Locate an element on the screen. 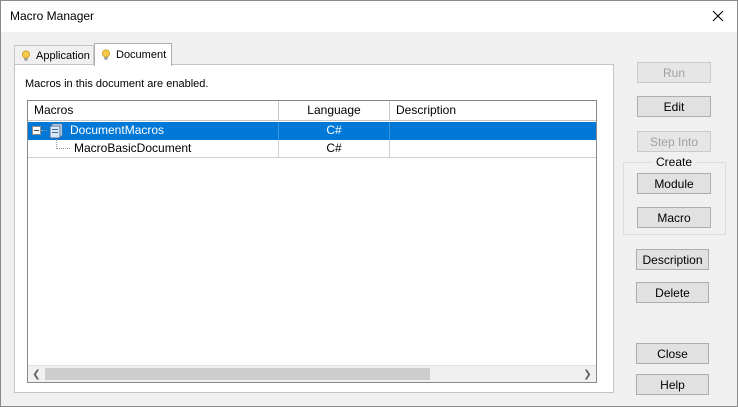  module-button: Module is located at coordinates (674, 183).